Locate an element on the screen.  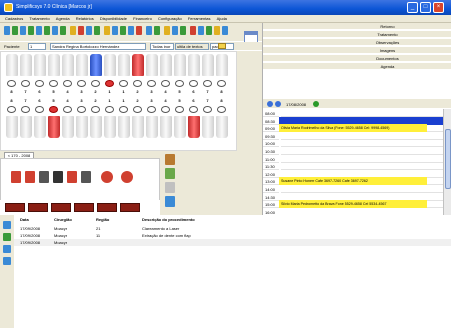
col-surgeon-header: Cirurgião is located at coordinates (63, 219).